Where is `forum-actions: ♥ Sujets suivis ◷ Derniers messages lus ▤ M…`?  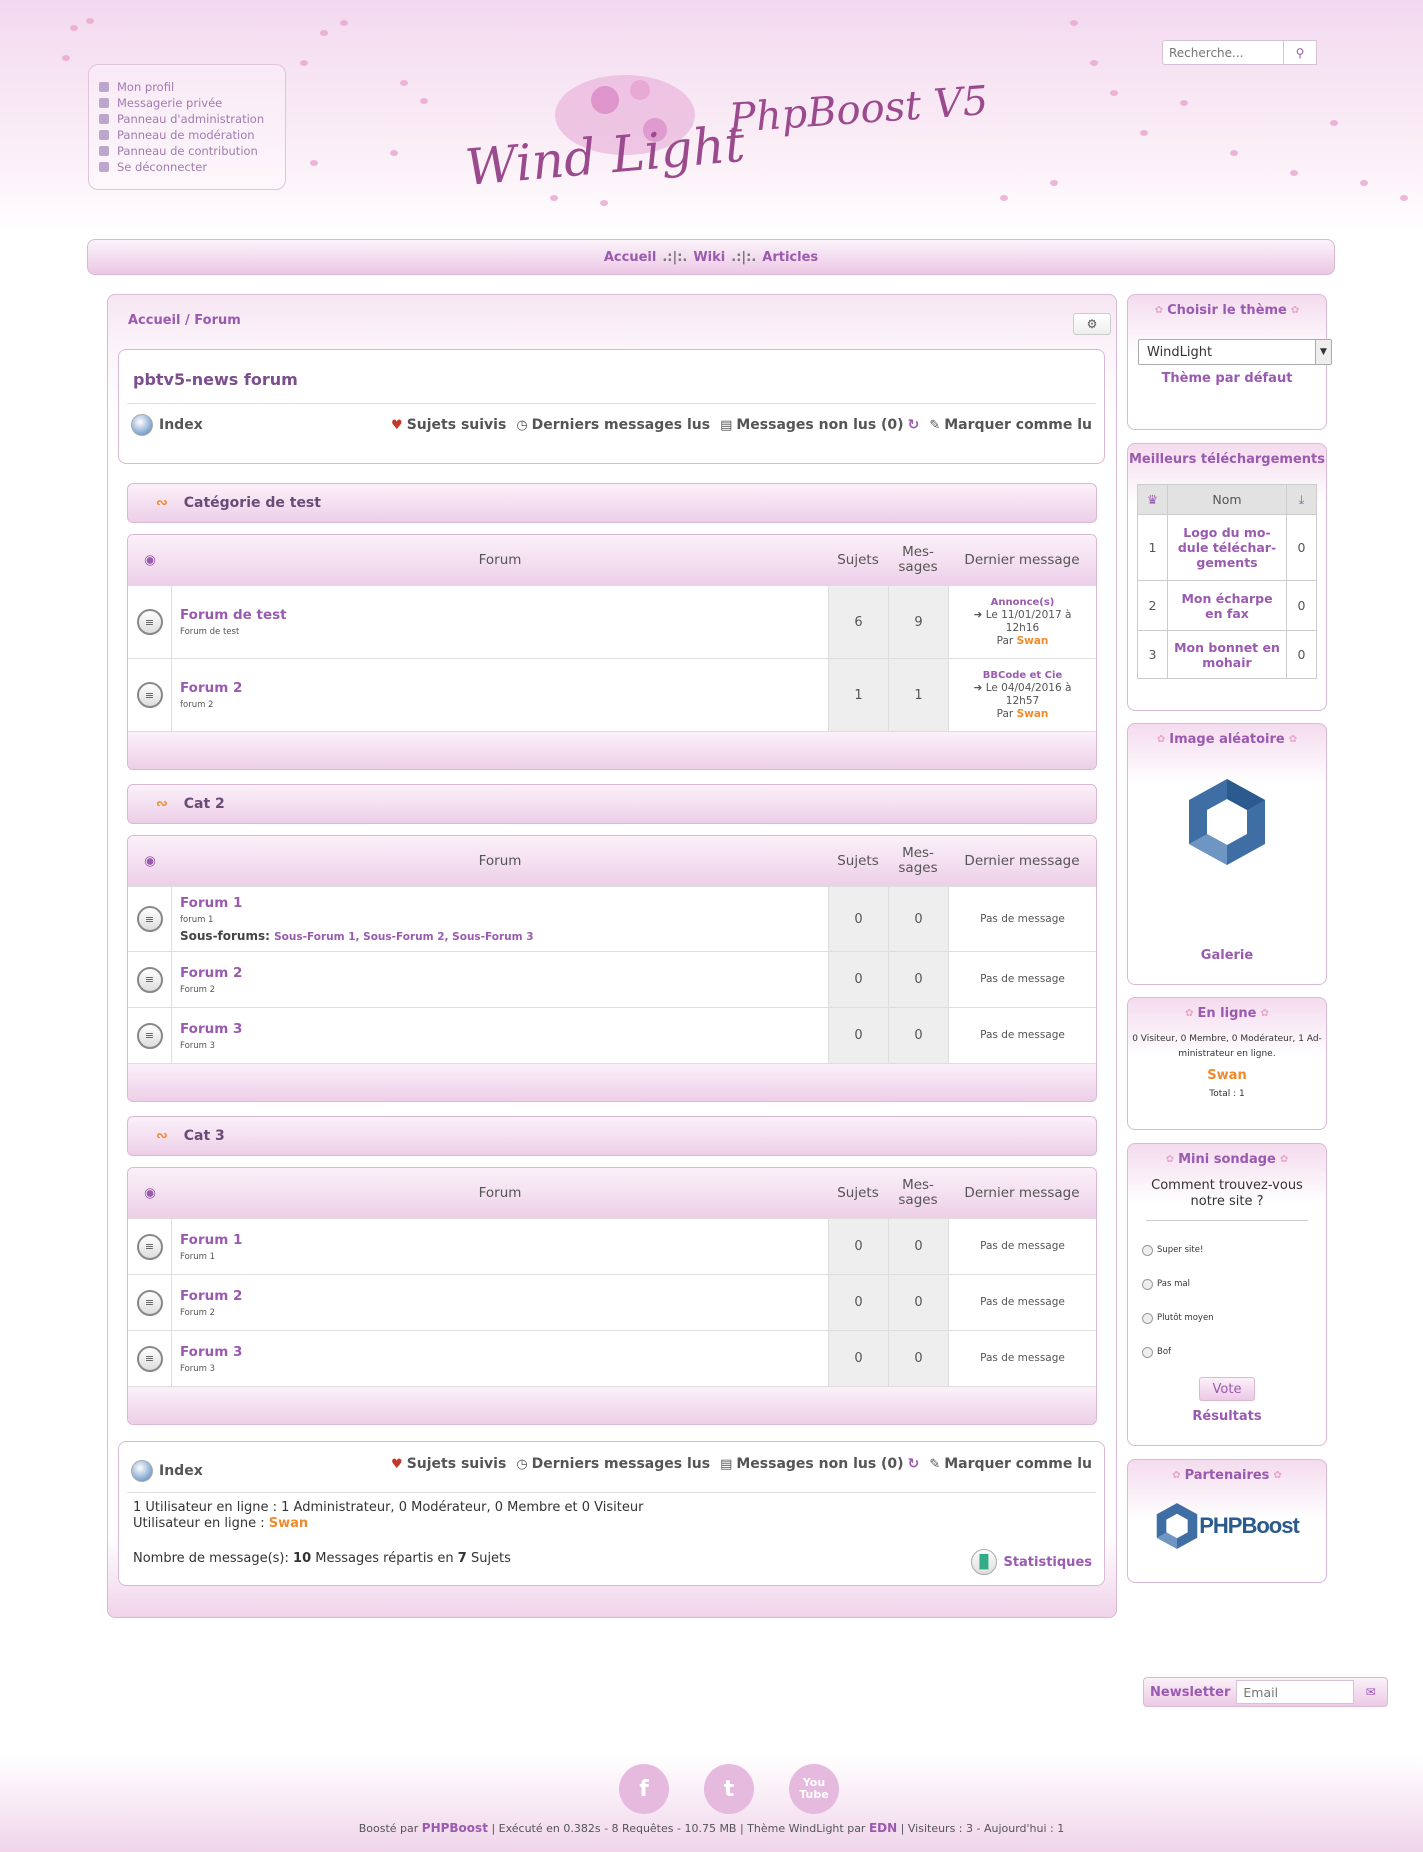
forum-actions: ♥ Sujets suivis ◷ Derniers messages lus ▤ M… is located at coordinates (736, 425).